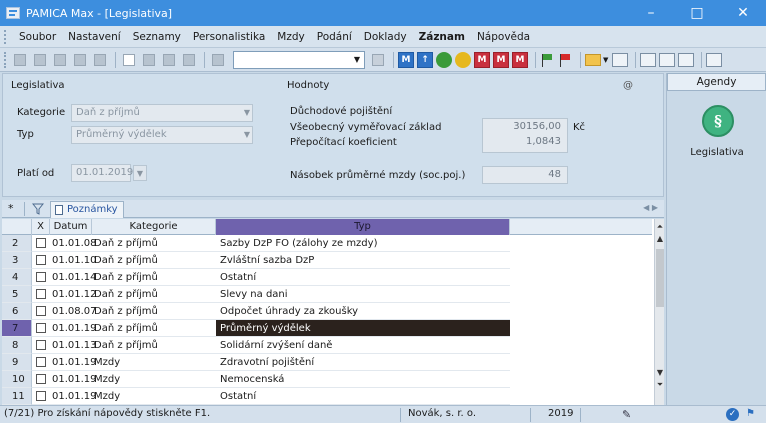  What do you see at coordinates (327, 294) in the screenshot?
I see `table-row: 5 01.01.12 Daň z příjmů Slevy na dani` at bounding box center [327, 294].